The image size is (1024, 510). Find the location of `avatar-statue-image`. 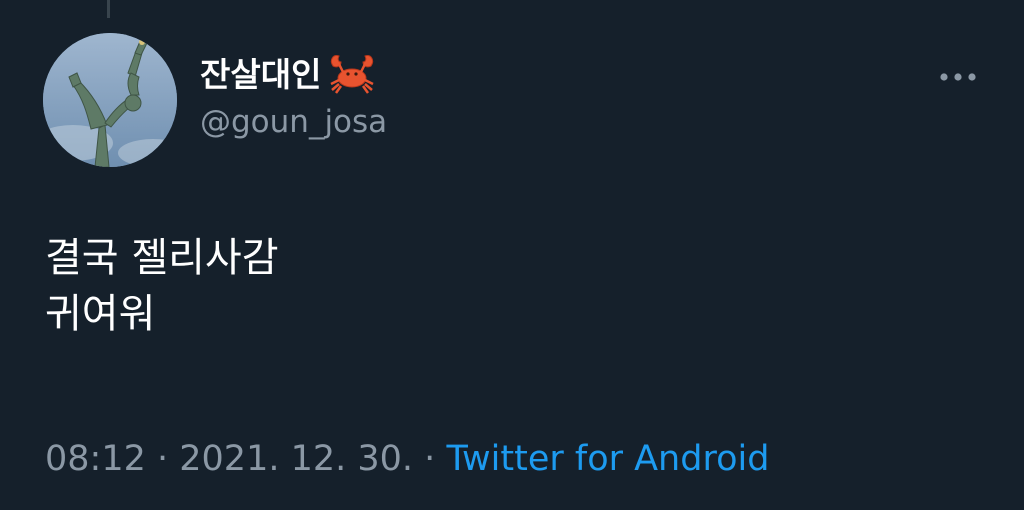

avatar-statue-image is located at coordinates (110, 100).